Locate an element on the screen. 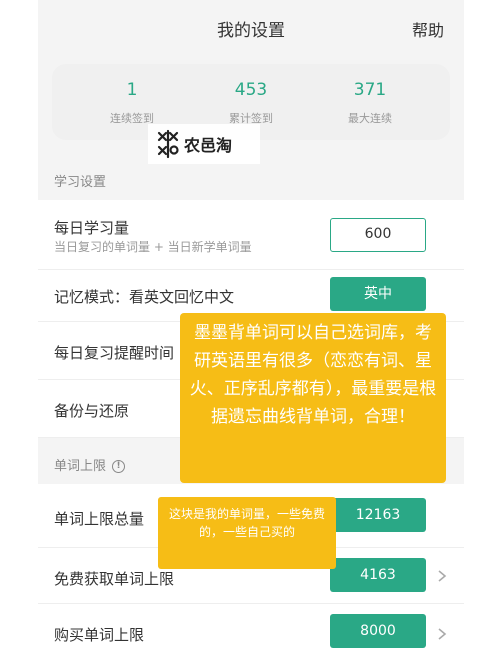 The image size is (500, 652). purchase-word-limit-row: 购买单词上限 8000 is located at coordinates (251, 628).